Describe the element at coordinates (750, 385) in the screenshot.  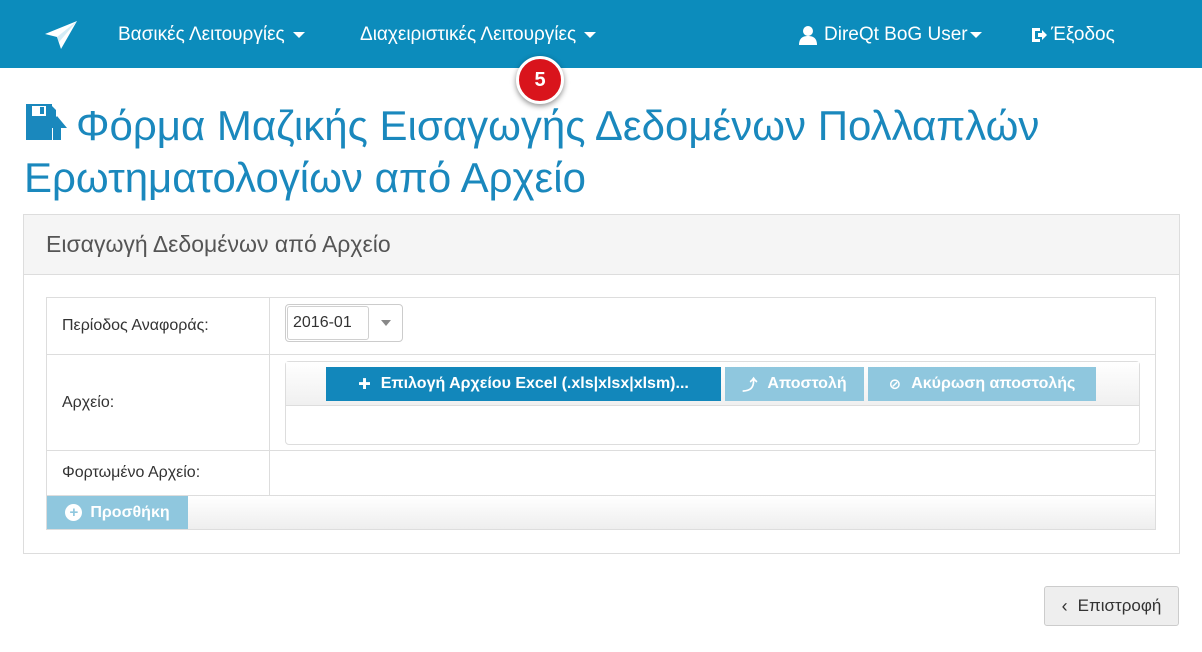
I see `upload-arrow-icon: ⤴` at that location.